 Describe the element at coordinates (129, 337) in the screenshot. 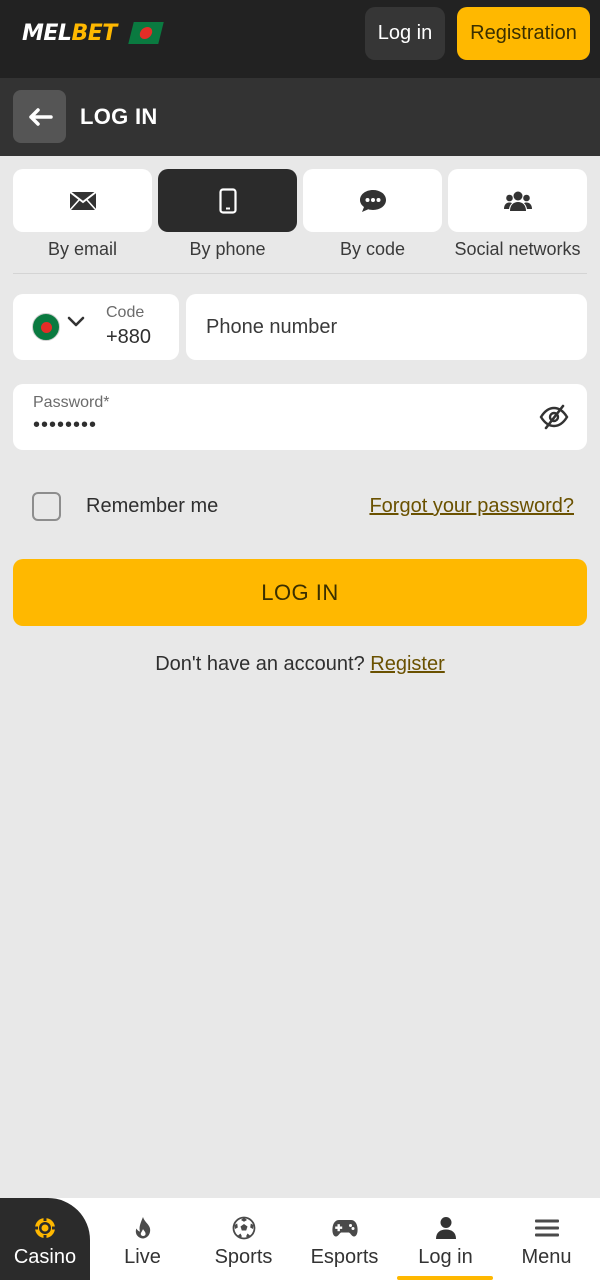

I see `code-value: +880` at that location.